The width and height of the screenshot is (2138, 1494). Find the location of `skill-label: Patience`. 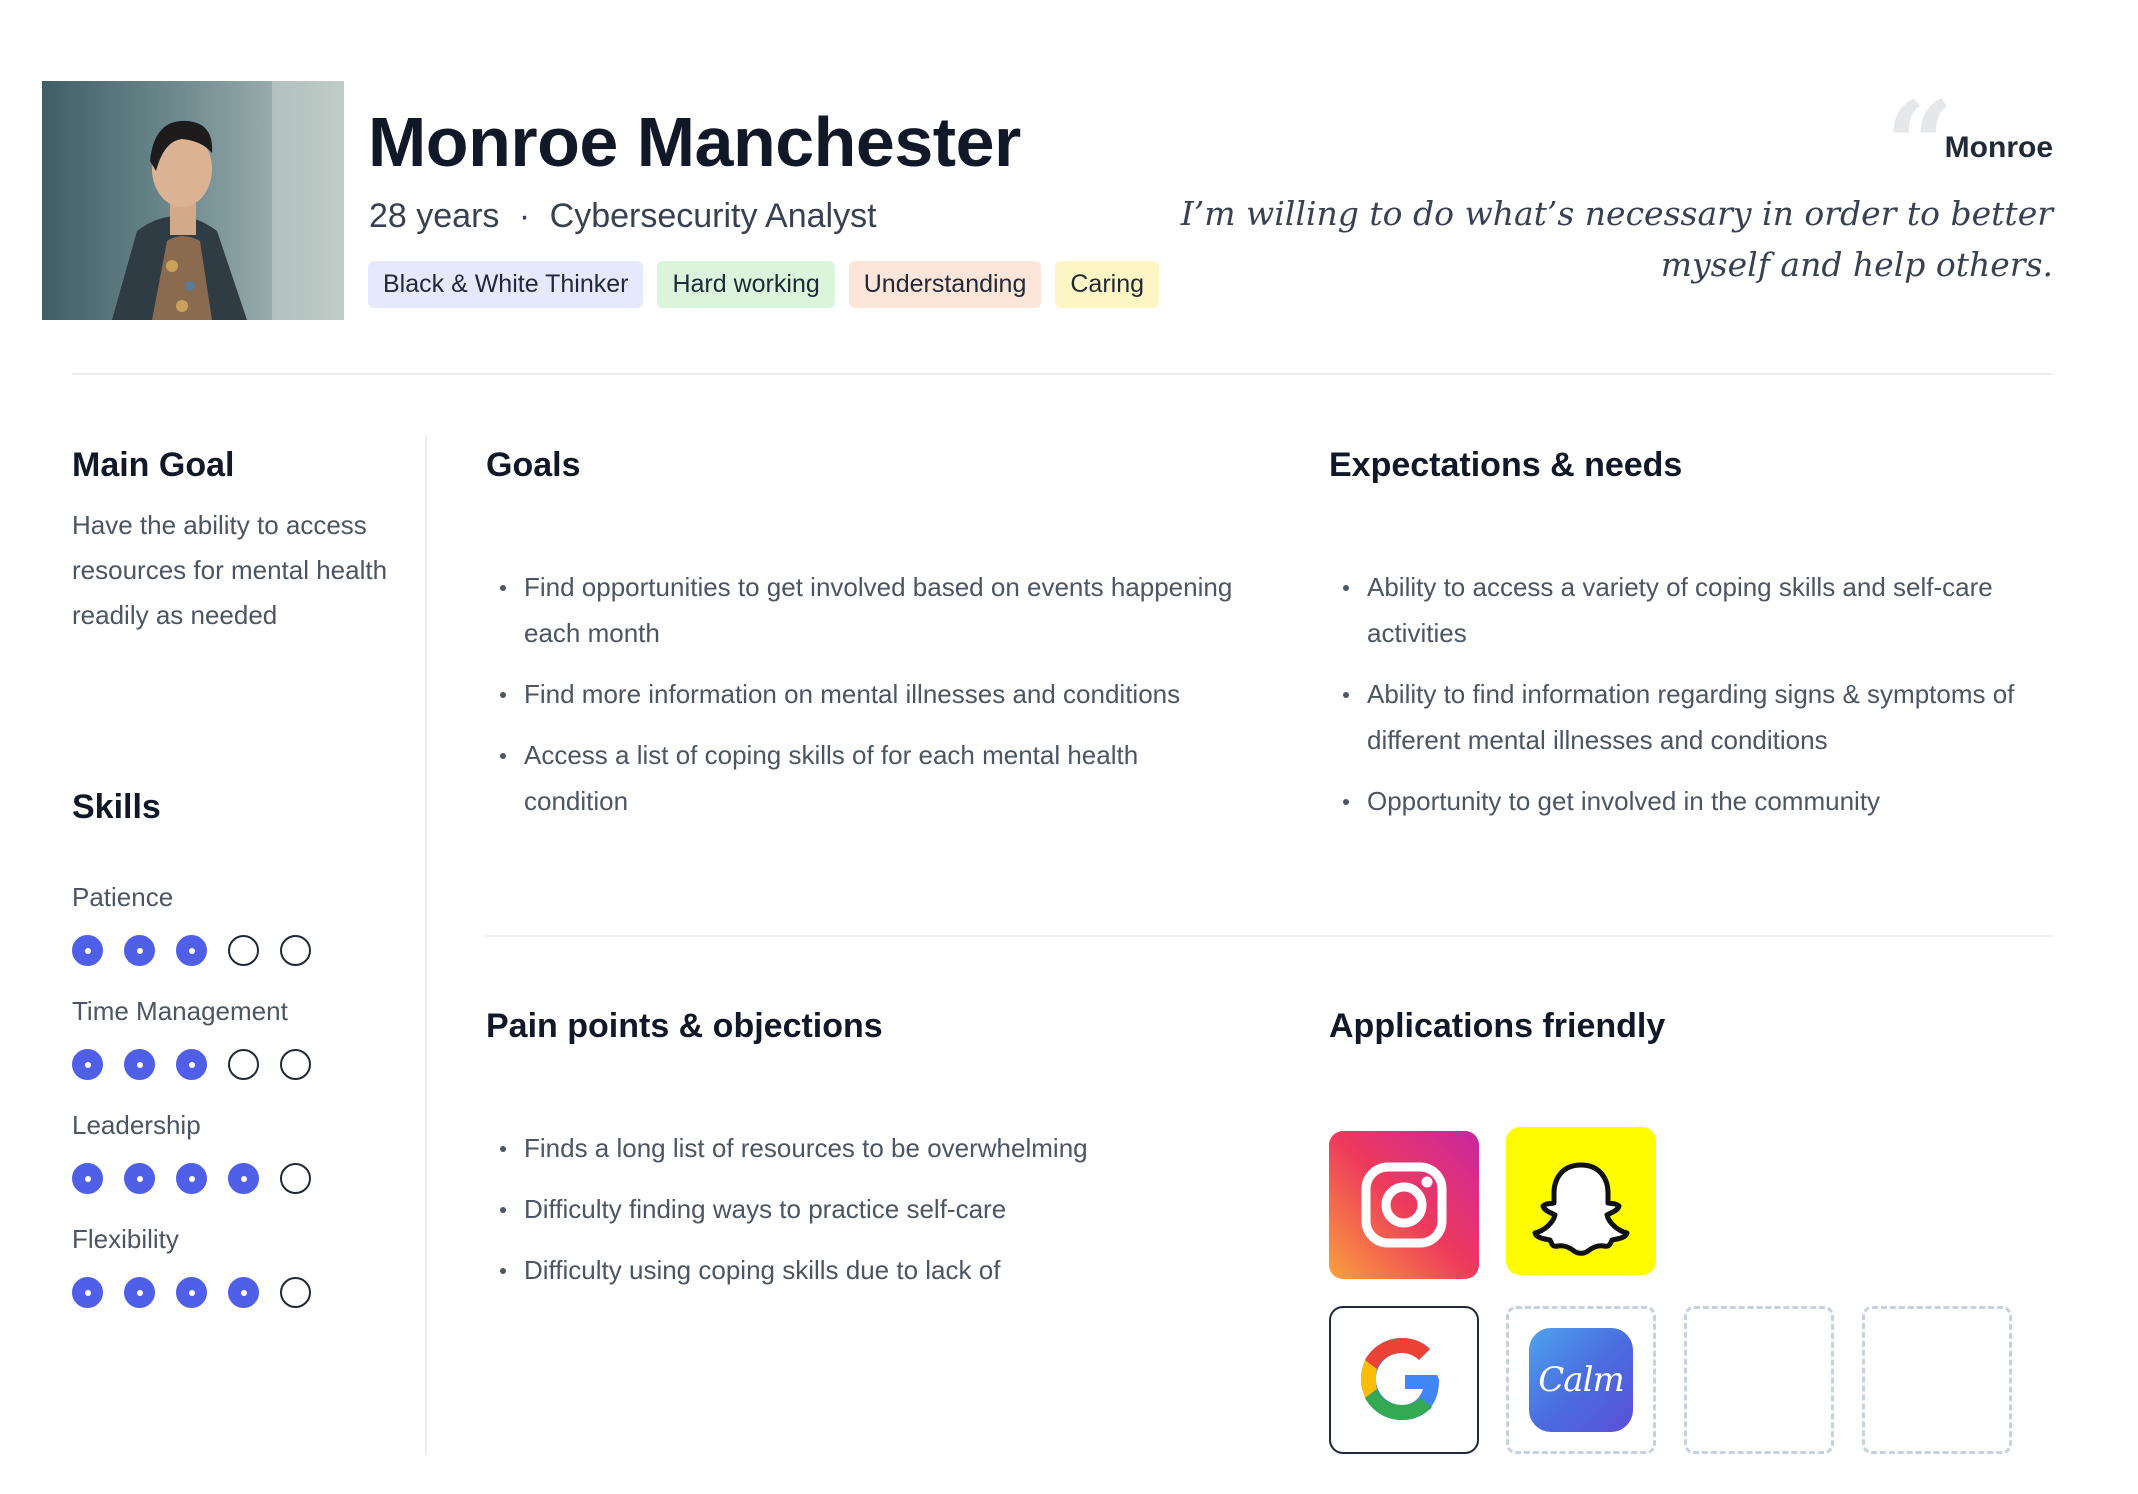

skill-label: Patience is located at coordinates (123, 897).